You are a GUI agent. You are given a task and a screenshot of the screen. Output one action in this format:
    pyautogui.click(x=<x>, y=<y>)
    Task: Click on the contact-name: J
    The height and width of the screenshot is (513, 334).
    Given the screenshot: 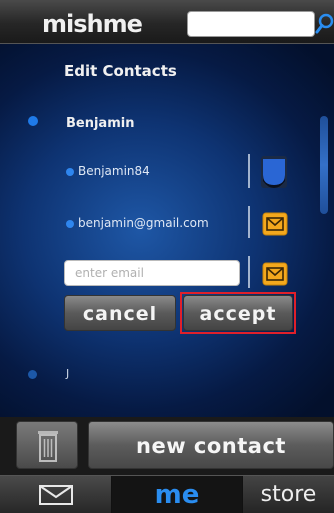 What is the action you would take?
    pyautogui.click(x=67, y=373)
    